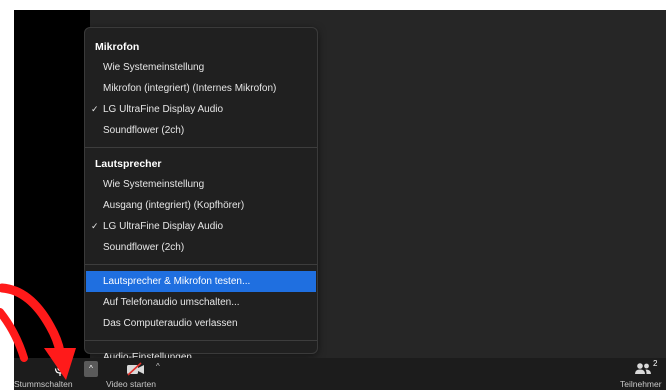 The height and width of the screenshot is (390, 666). What do you see at coordinates (158, 366) in the screenshot?
I see `video-options-caret: ^` at bounding box center [158, 366].